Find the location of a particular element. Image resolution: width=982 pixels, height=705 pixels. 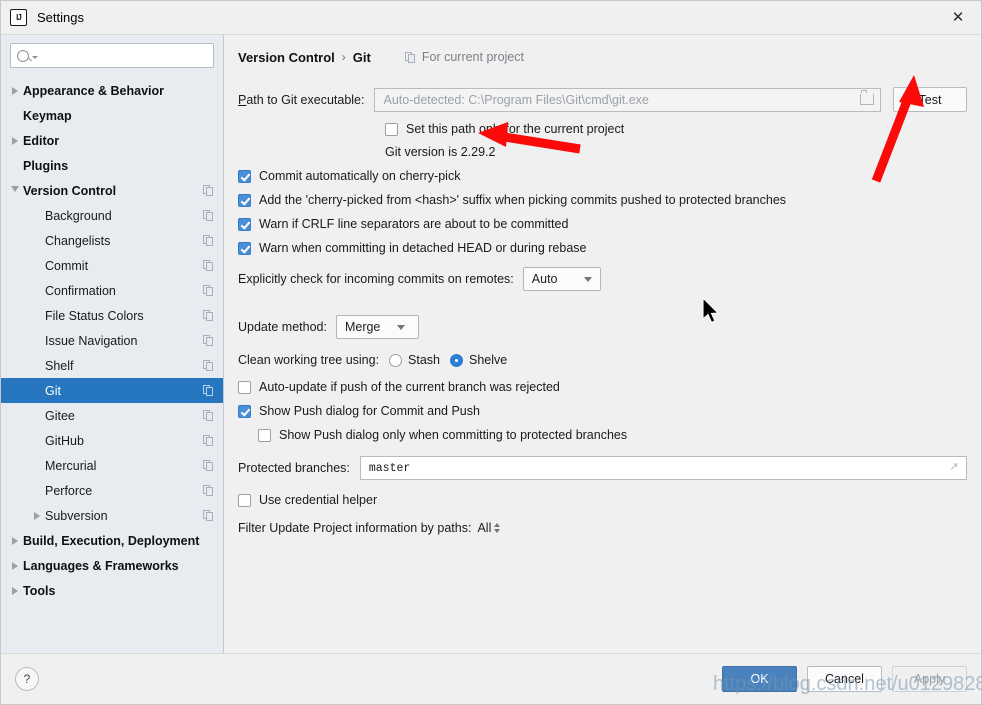

sidebar-item-build-execution-deployment: Build, Execution, Deployment is located at coordinates (112, 540).